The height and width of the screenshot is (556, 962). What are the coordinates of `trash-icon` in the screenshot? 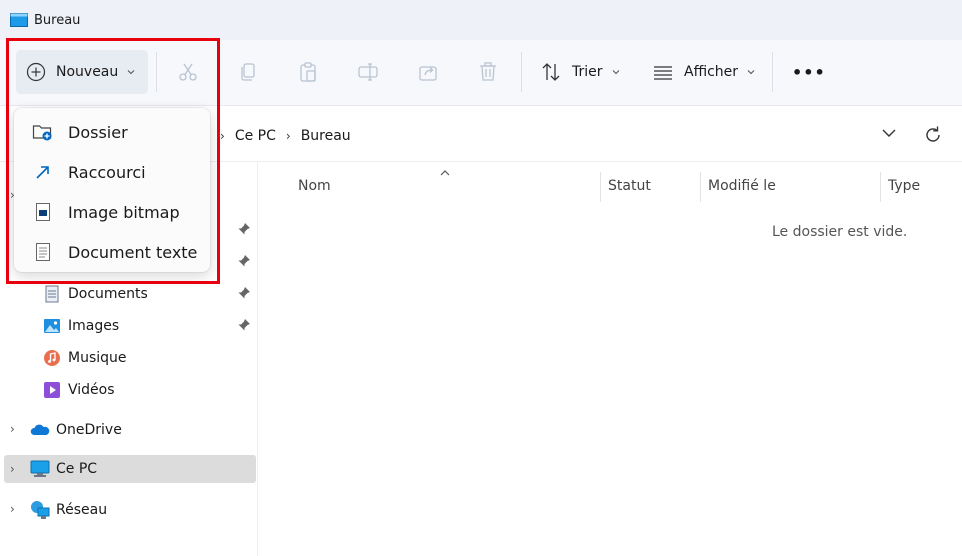 It's located at (488, 71).